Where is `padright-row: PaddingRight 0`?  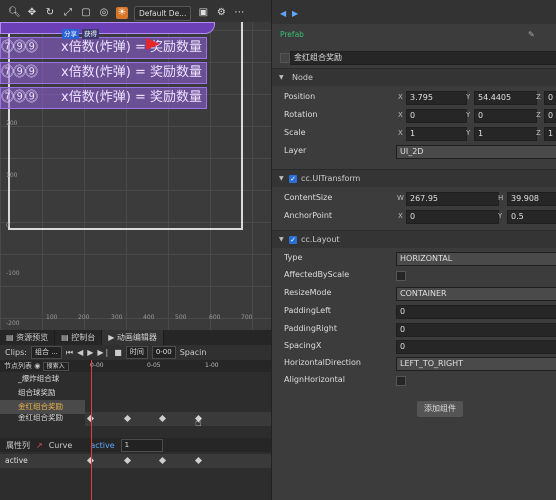 padright-row: PaddingRight 0 is located at coordinates (414, 329).